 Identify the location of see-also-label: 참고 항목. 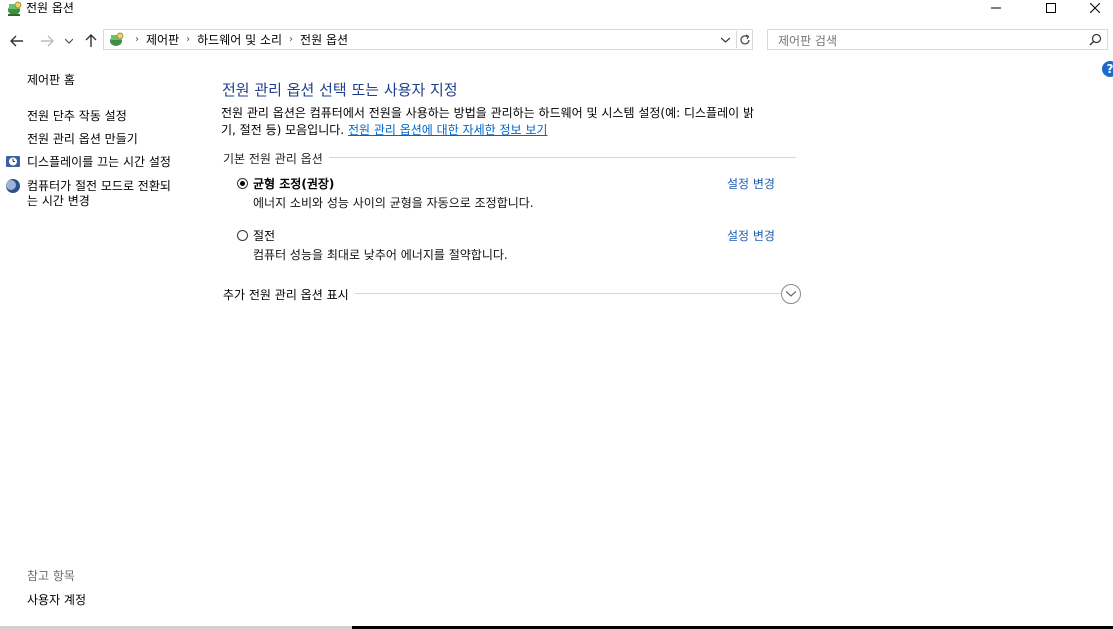
(51, 576).